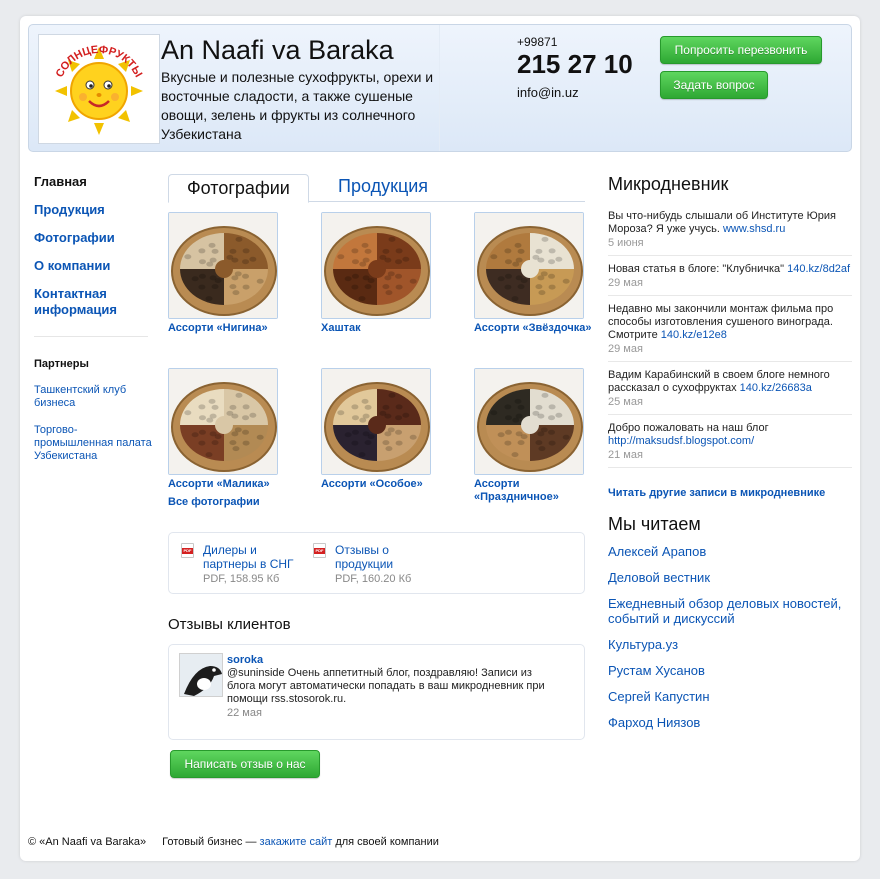 This screenshot has height=879, width=880. What do you see at coordinates (214, 502) in the screenshot?
I see `all-photos-link: Все фотографии` at bounding box center [214, 502].